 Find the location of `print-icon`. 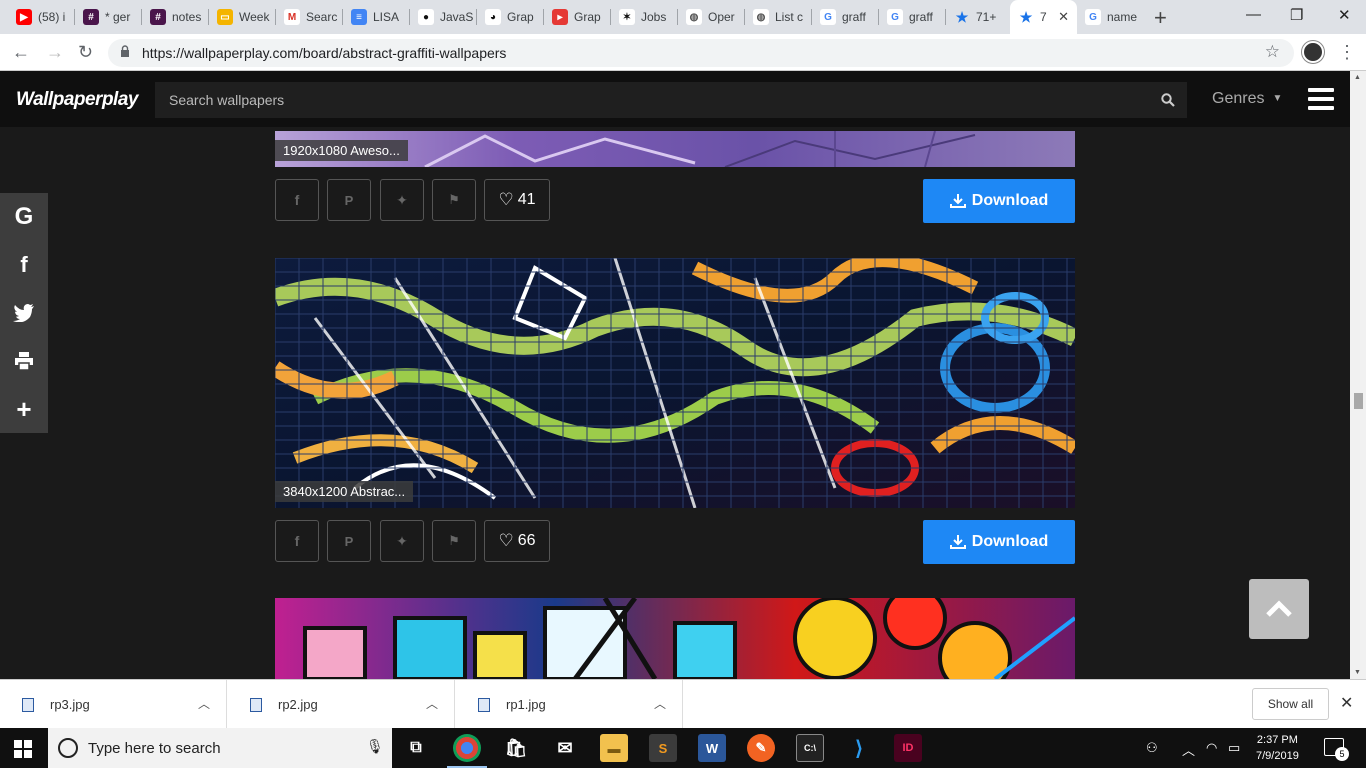

print-icon is located at coordinates (24, 361).